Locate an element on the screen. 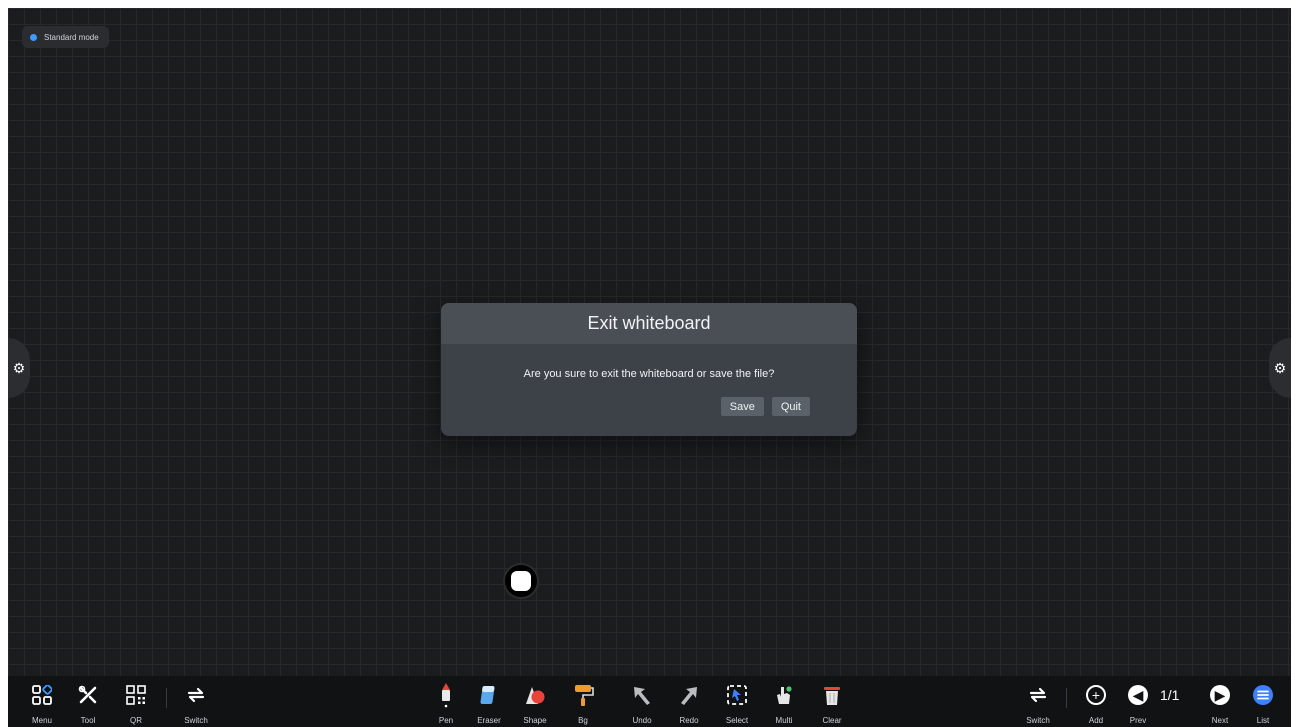 Image resolution: width=1297 pixels, height=727 pixels. qr-code-icon is located at coordinates (136, 695).